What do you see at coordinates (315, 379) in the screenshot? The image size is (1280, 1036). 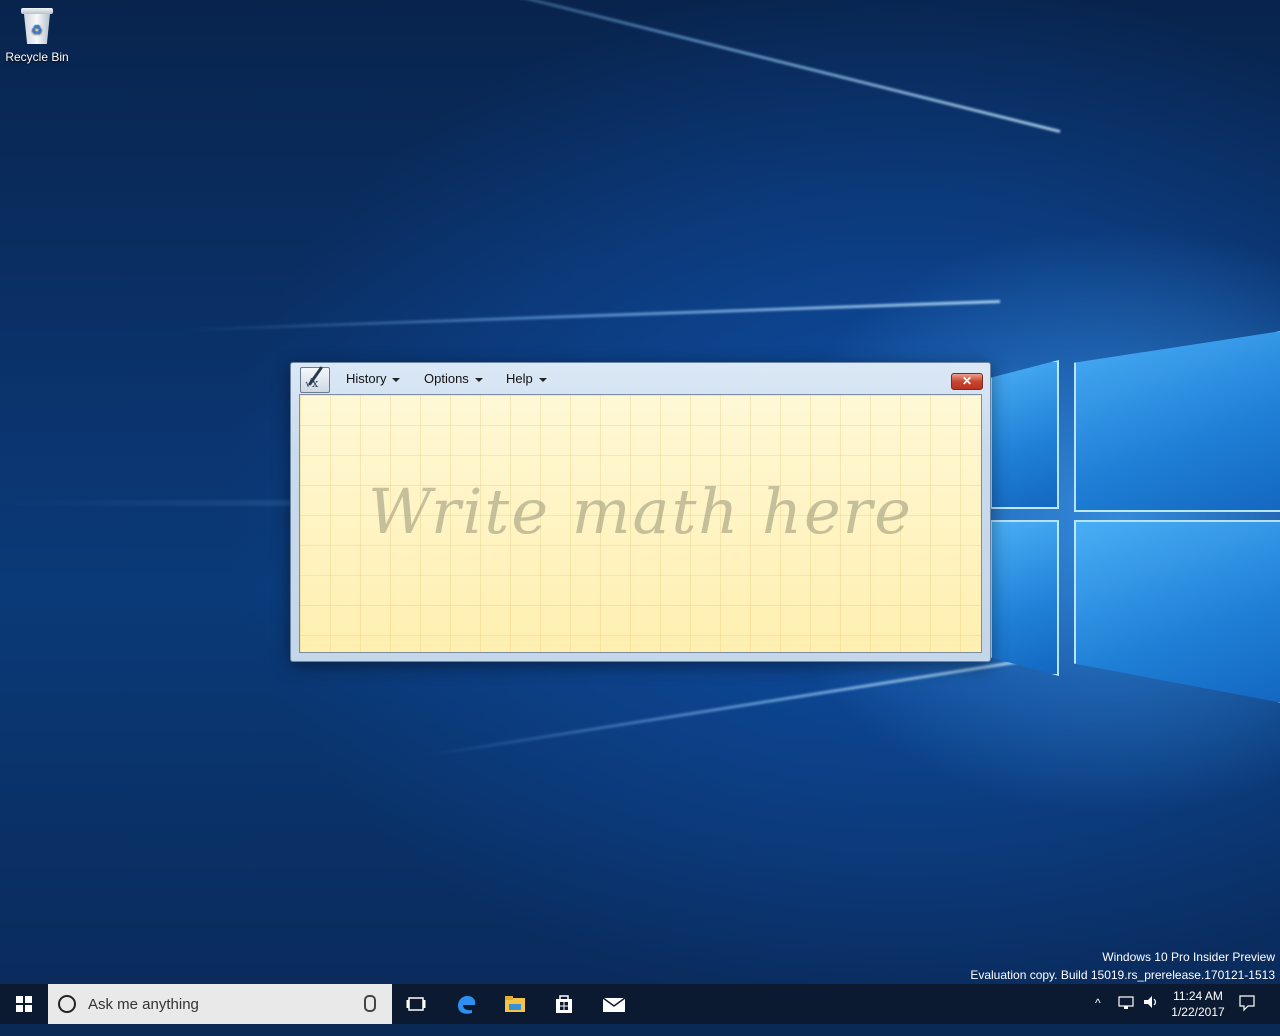 I see `math-input-app-icon: √x` at bounding box center [315, 379].